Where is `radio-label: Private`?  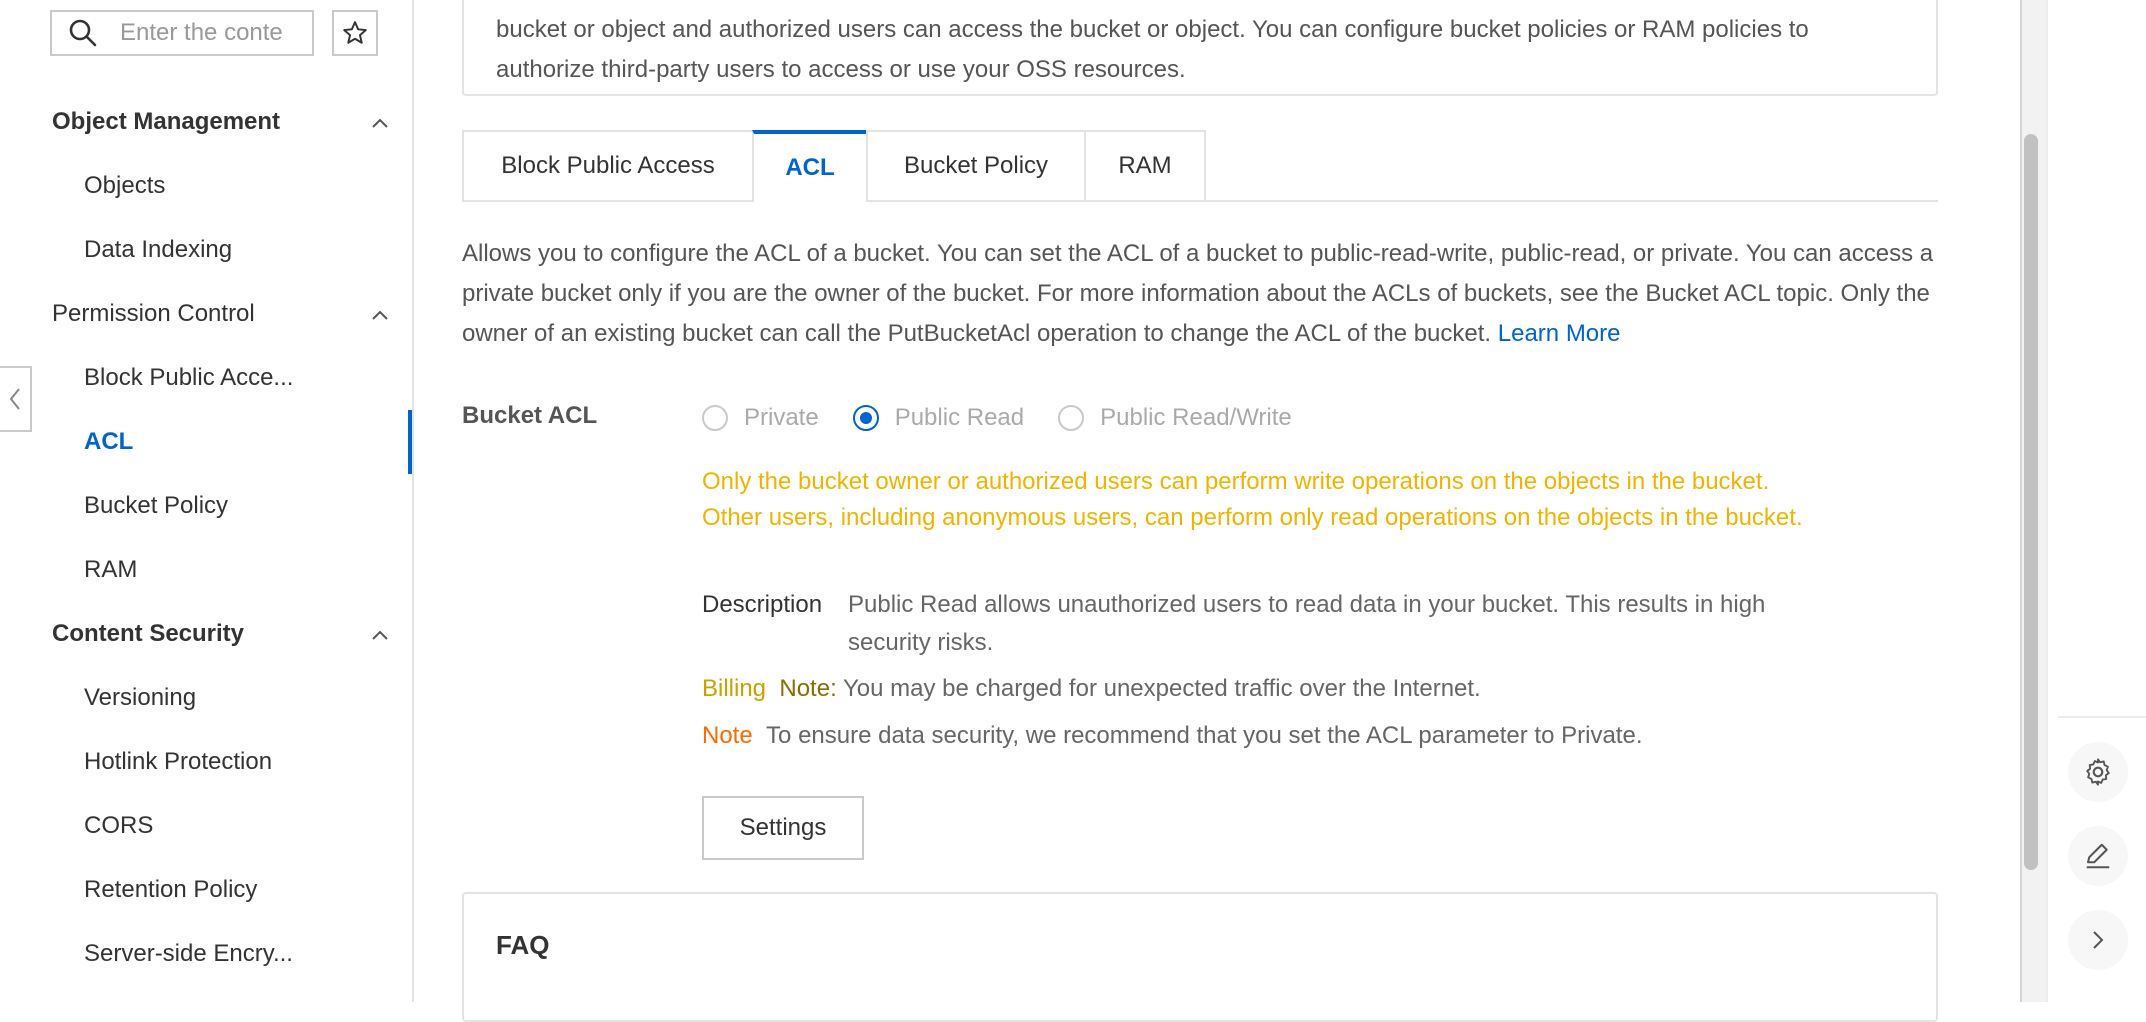 radio-label: Private is located at coordinates (781, 417).